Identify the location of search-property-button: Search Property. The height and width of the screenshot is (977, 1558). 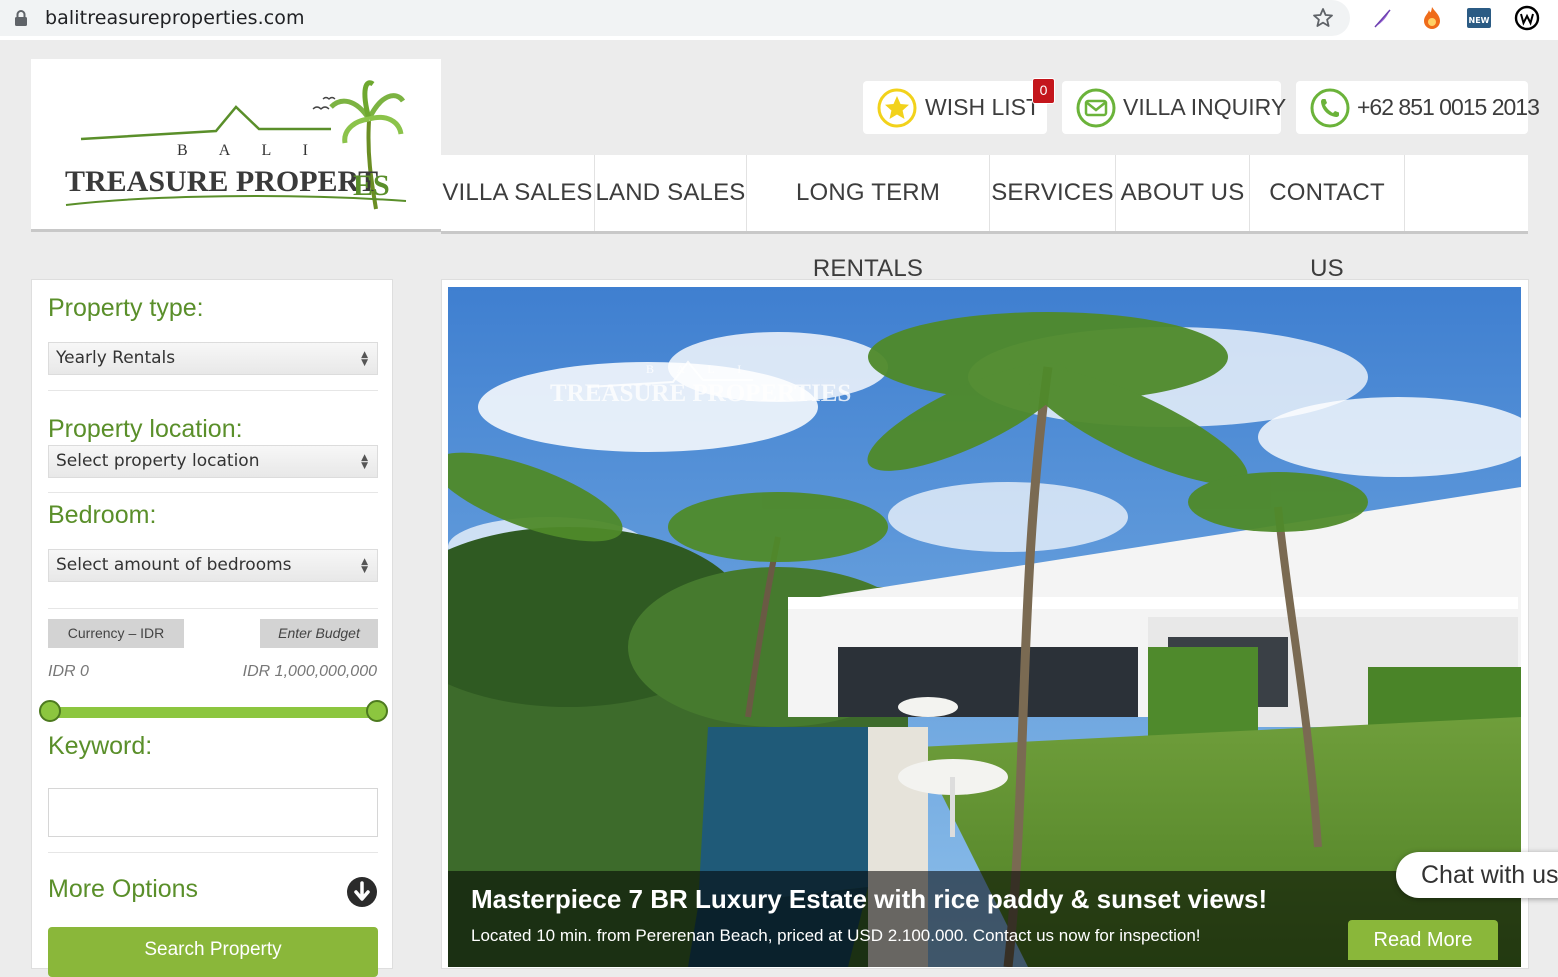
(213, 952).